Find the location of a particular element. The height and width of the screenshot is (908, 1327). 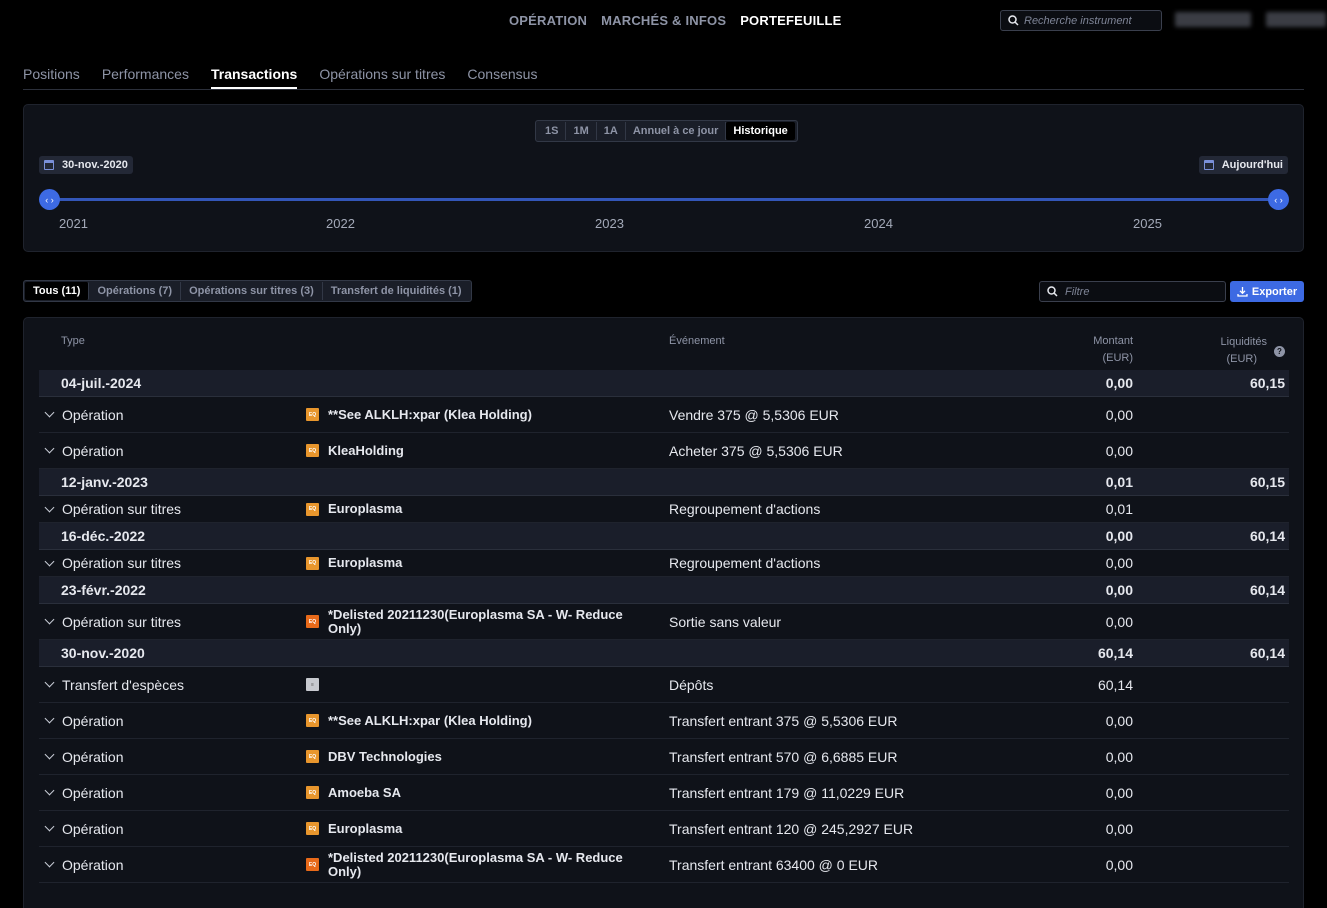

row-instrument: EQ **See ALKLH:xpar (Klea Holding) is located at coordinates (477, 720).